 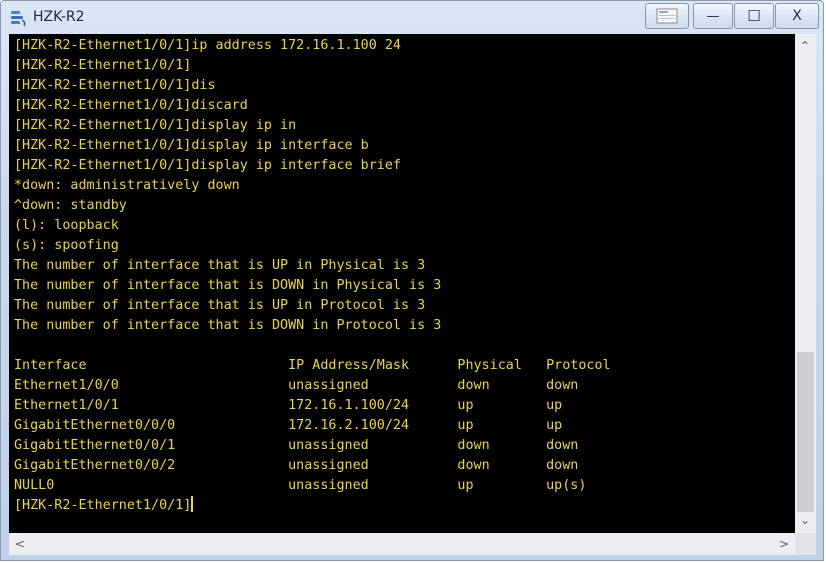 I want to click on terminal-app-icon, so click(x=18, y=18).